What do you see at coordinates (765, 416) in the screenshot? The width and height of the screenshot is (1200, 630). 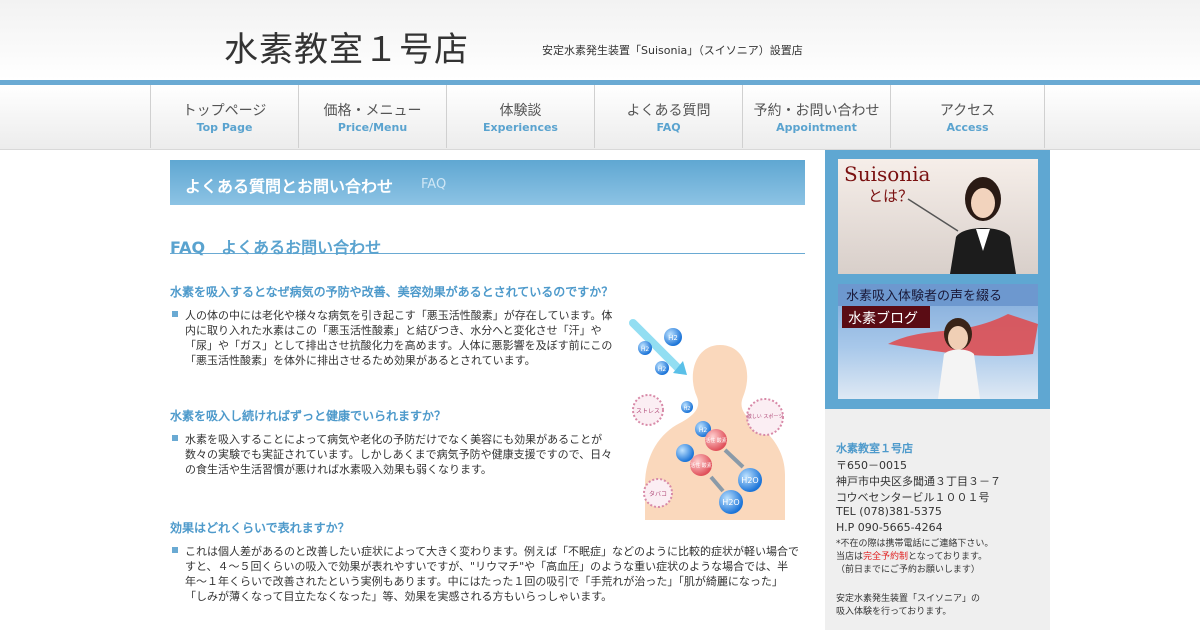 I see `illus-label: 激しい スポーツ` at bounding box center [765, 416].